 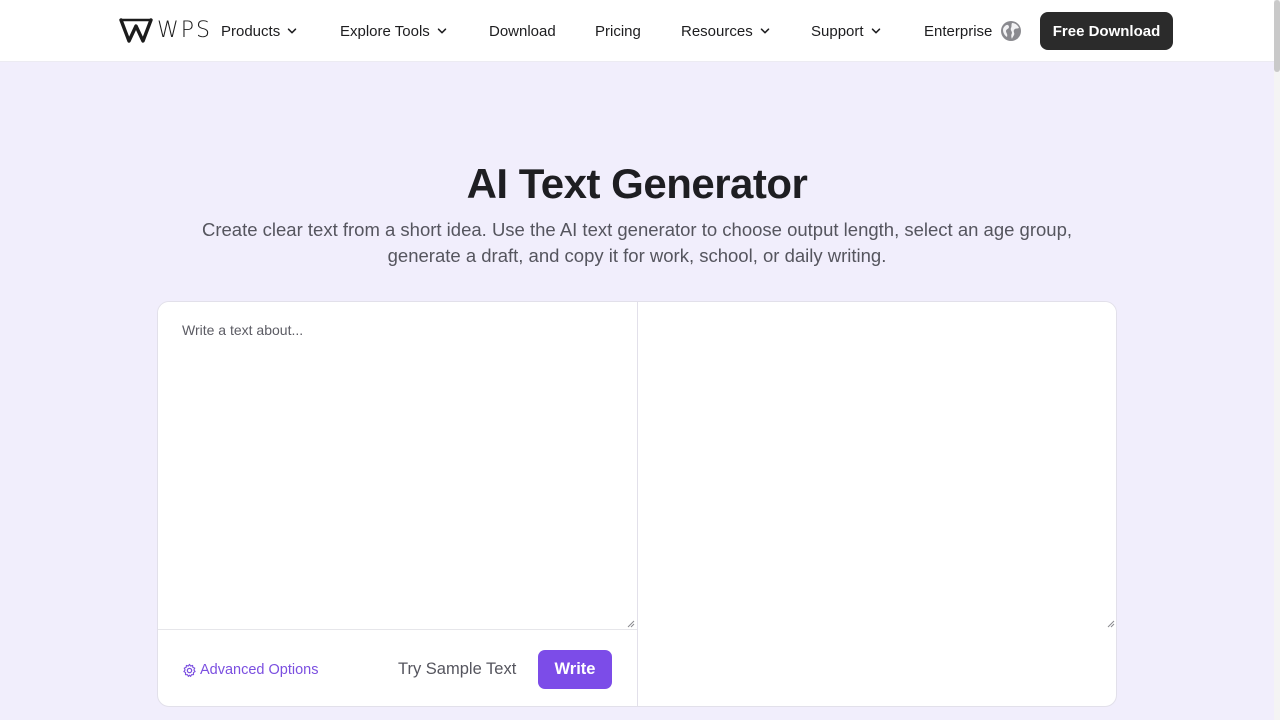 I want to click on nav-explore-tools: Explore Tools, so click(x=393, y=31).